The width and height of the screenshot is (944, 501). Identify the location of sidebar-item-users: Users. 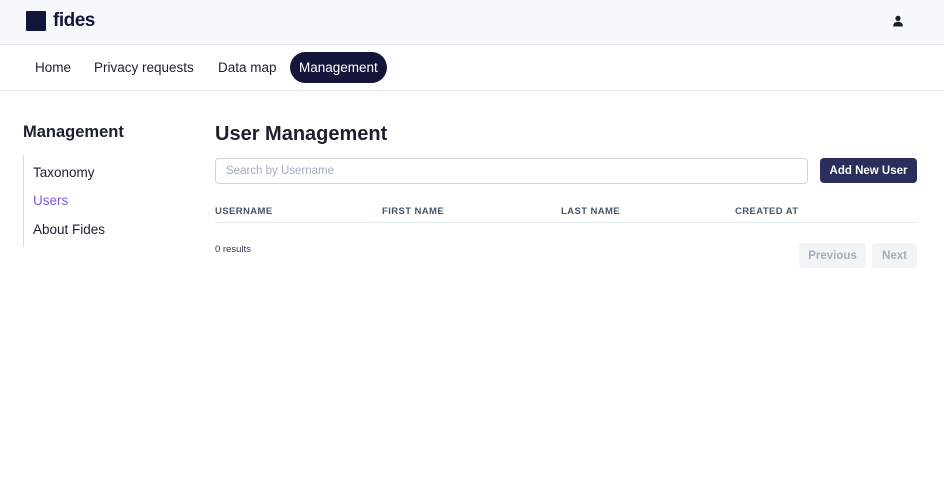
(50, 200).